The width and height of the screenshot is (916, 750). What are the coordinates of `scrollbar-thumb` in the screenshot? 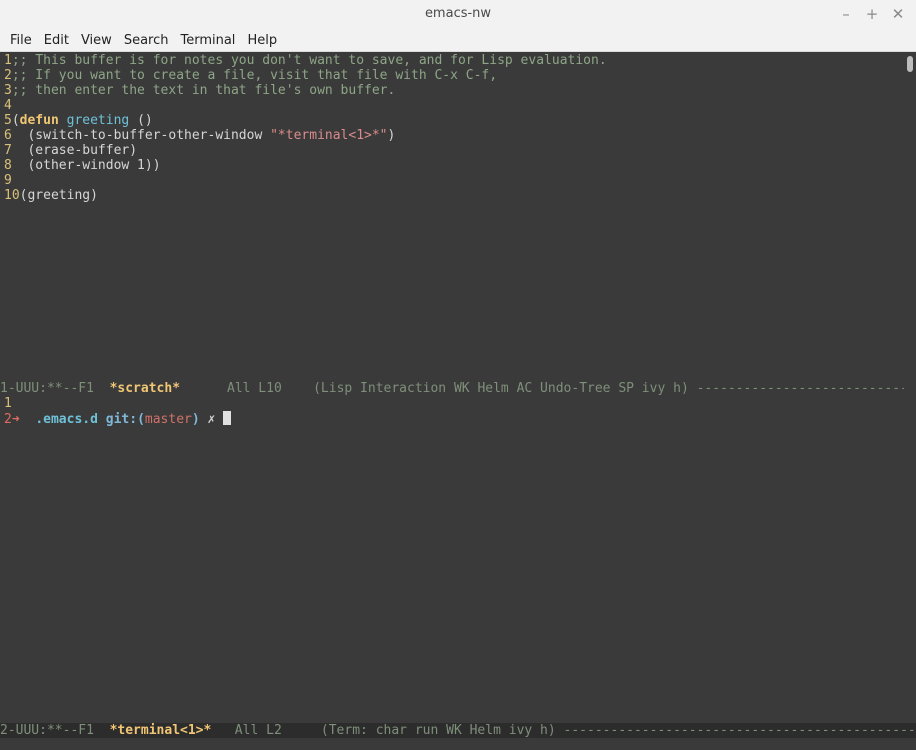 It's located at (910, 64).